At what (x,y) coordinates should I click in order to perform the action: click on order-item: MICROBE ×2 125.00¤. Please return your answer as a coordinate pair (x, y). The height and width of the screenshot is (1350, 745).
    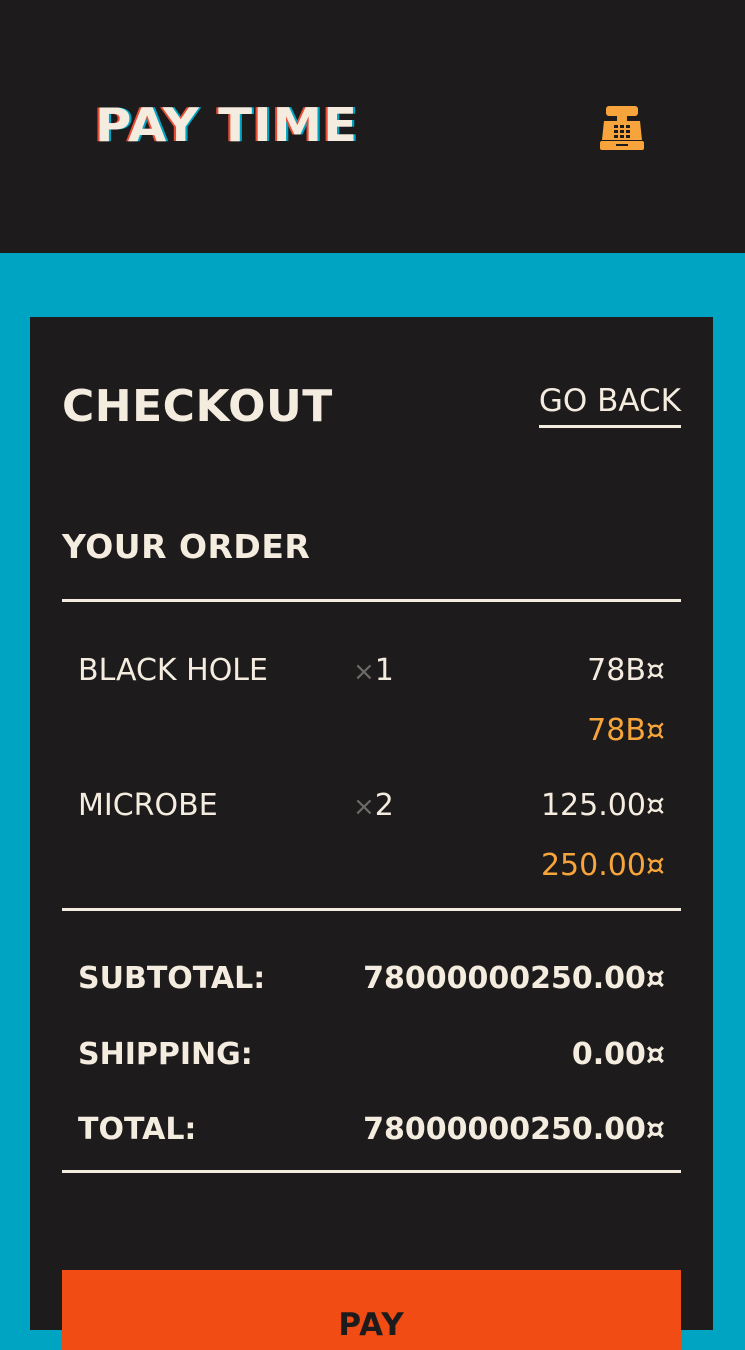
    Looking at the image, I should click on (371, 808).